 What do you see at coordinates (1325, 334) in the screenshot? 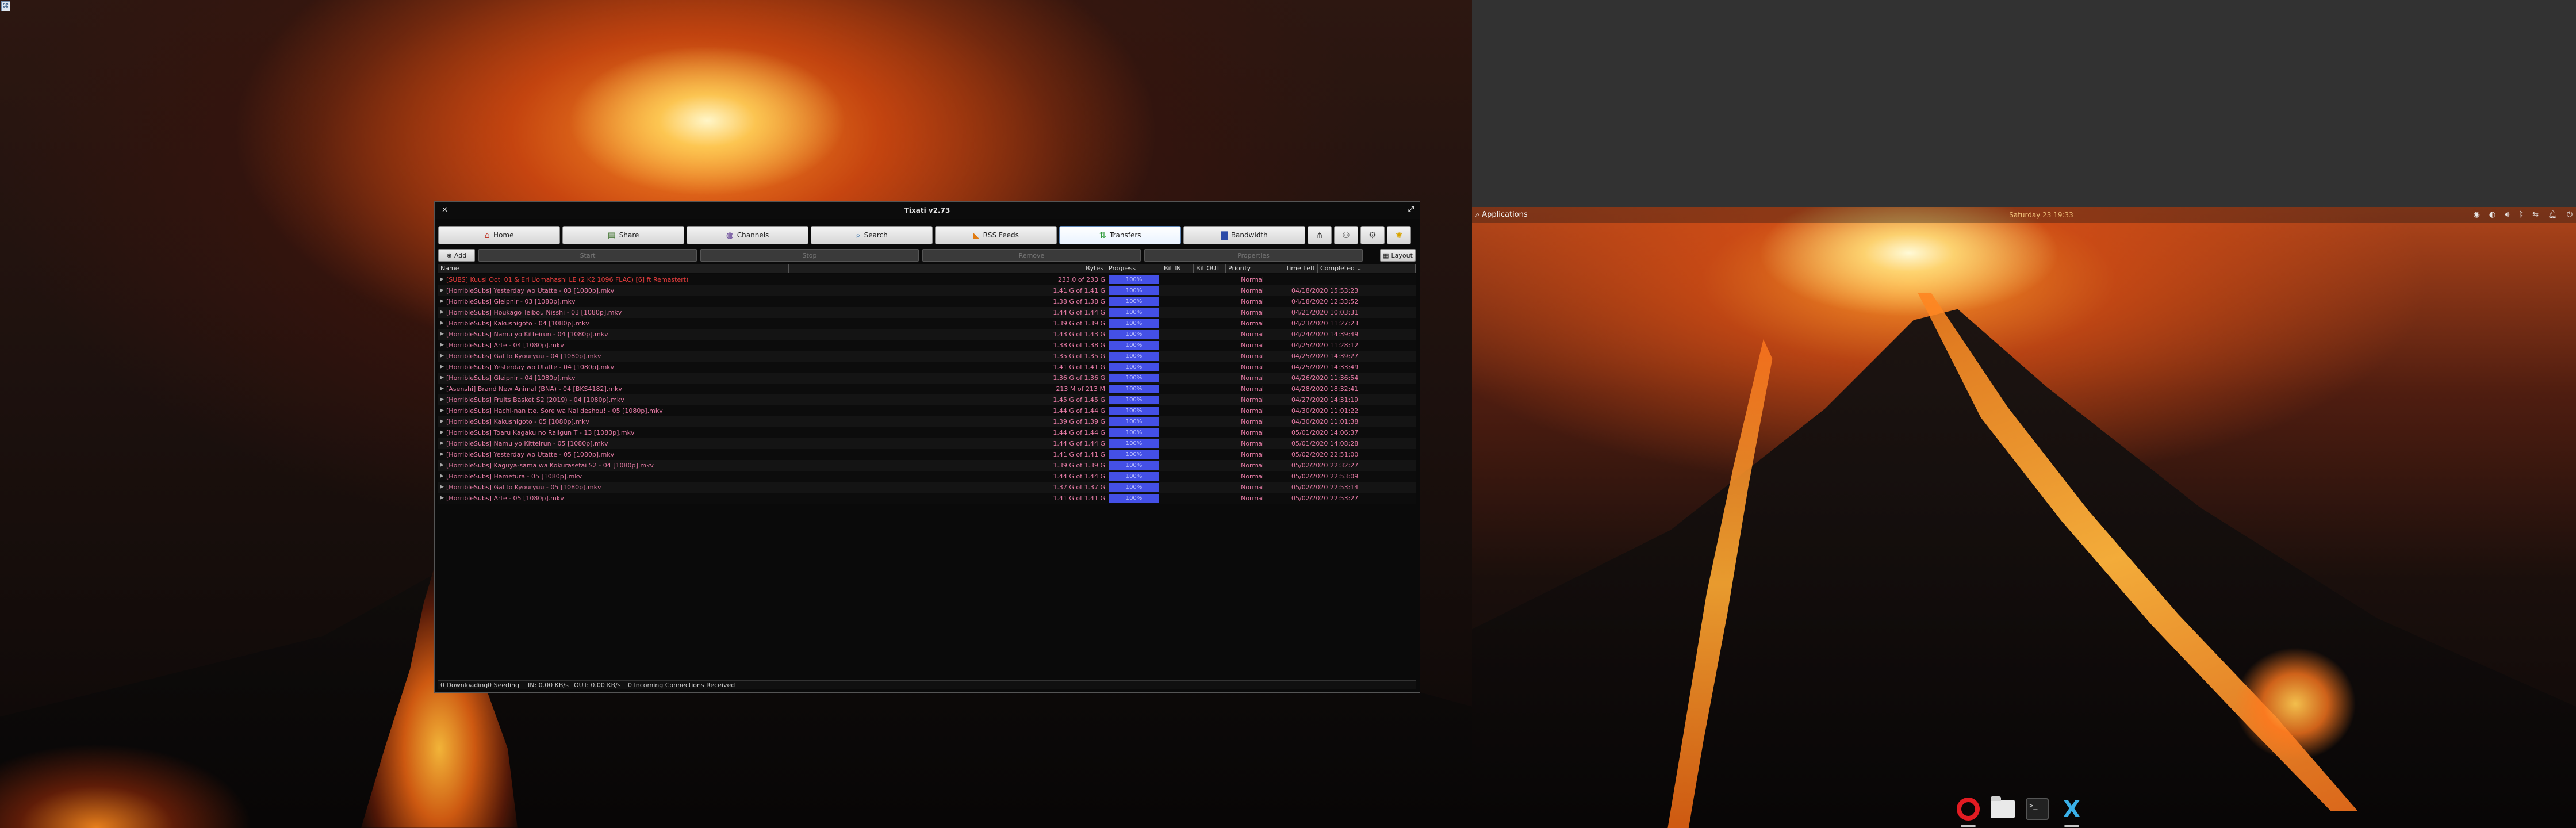
I see `transfer-completed: 04/24/2020 14:39:49` at bounding box center [1325, 334].